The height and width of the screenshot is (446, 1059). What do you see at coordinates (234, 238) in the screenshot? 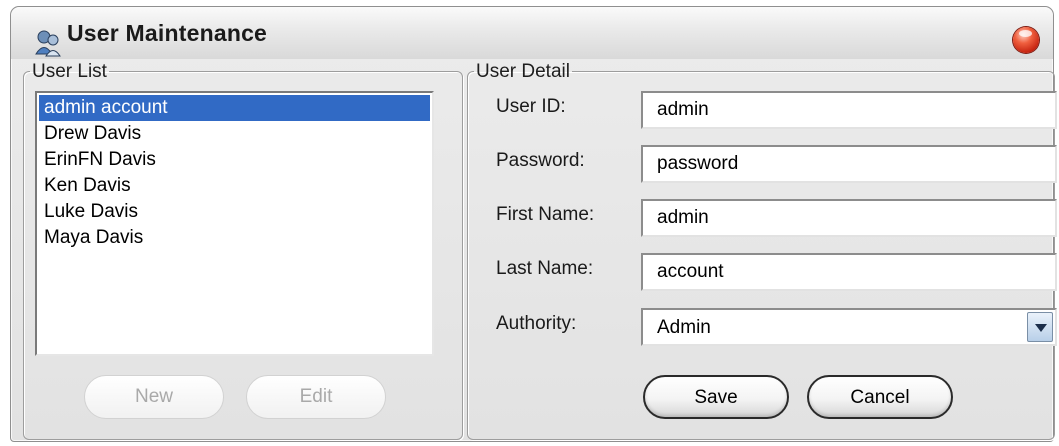
I see `list-item: Maya Davis` at bounding box center [234, 238].